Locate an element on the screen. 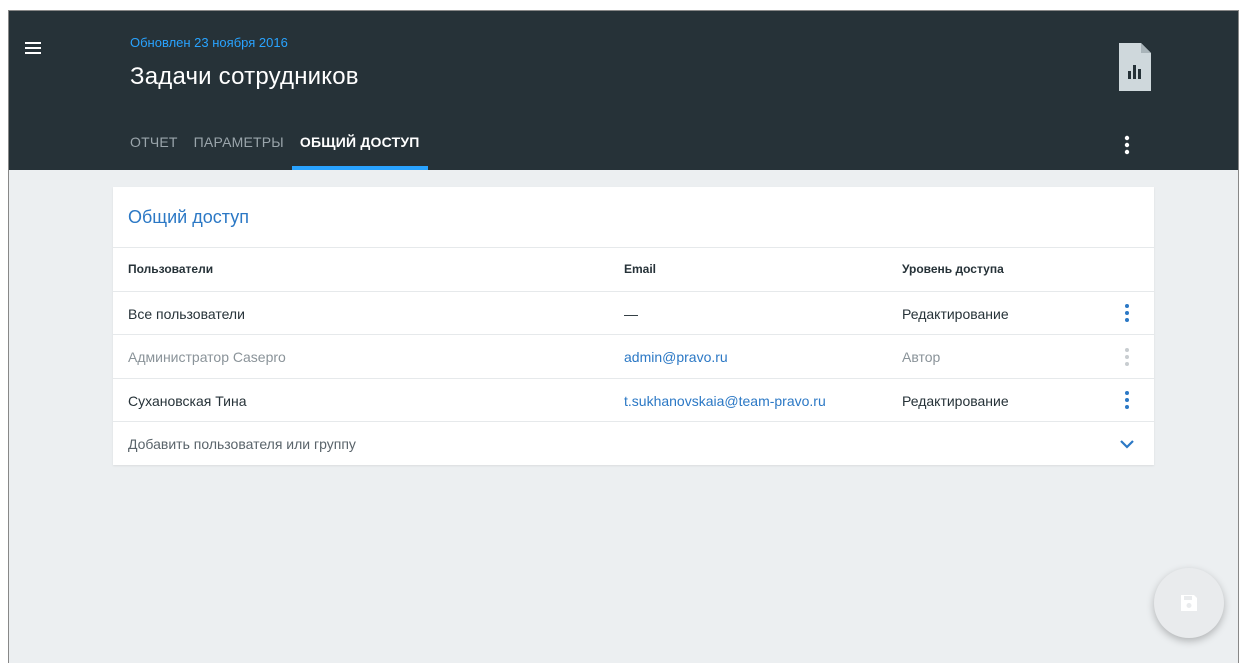 This screenshot has height=663, width=1246. column-header-users: Пользователи is located at coordinates (171, 269).